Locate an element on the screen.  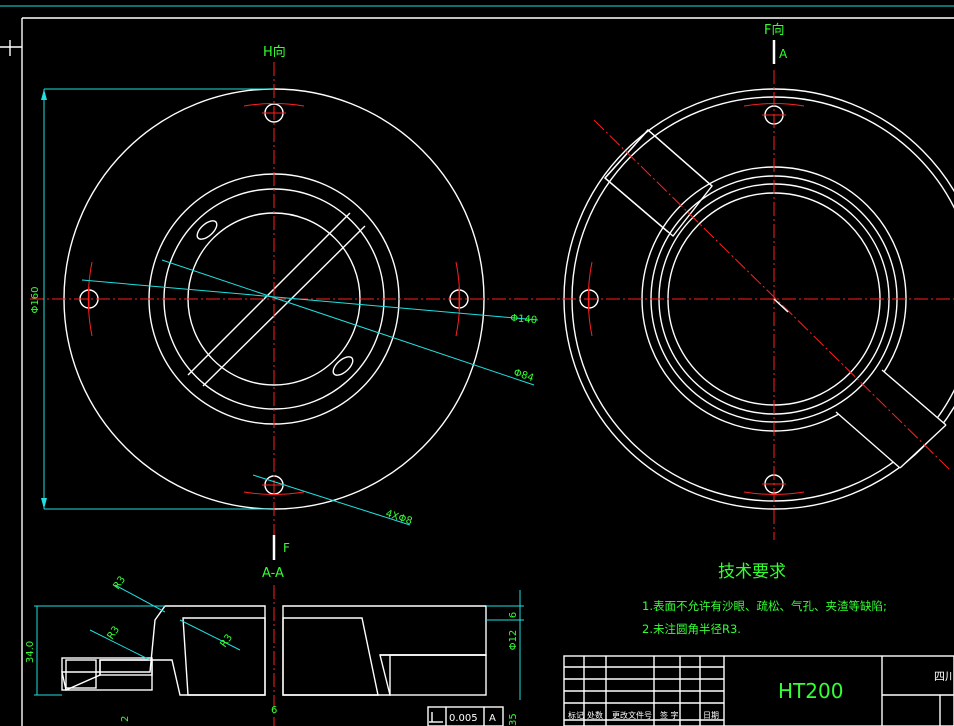
gdt-frame: 0.005 A is located at coordinates (465, 716).